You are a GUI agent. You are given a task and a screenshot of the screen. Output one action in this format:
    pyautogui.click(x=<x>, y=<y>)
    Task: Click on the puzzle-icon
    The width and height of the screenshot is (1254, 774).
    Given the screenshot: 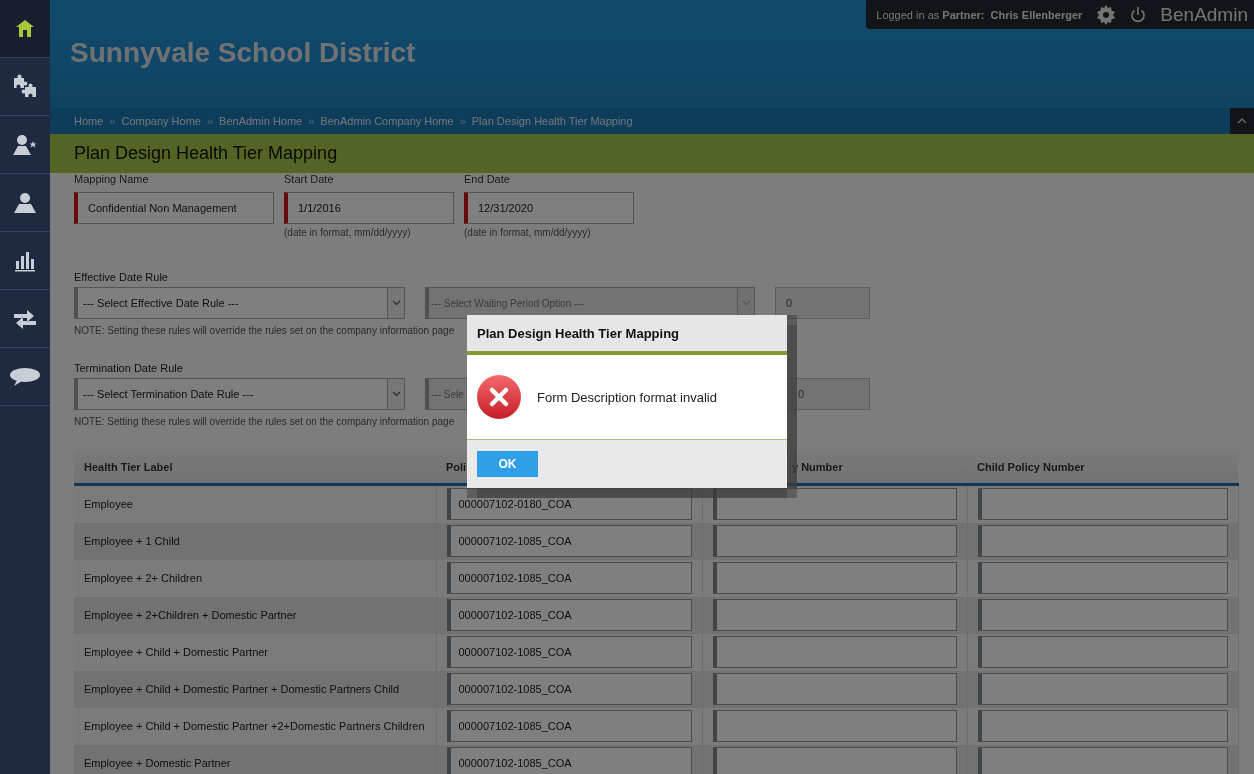 What is the action you would take?
    pyautogui.click(x=25, y=86)
    